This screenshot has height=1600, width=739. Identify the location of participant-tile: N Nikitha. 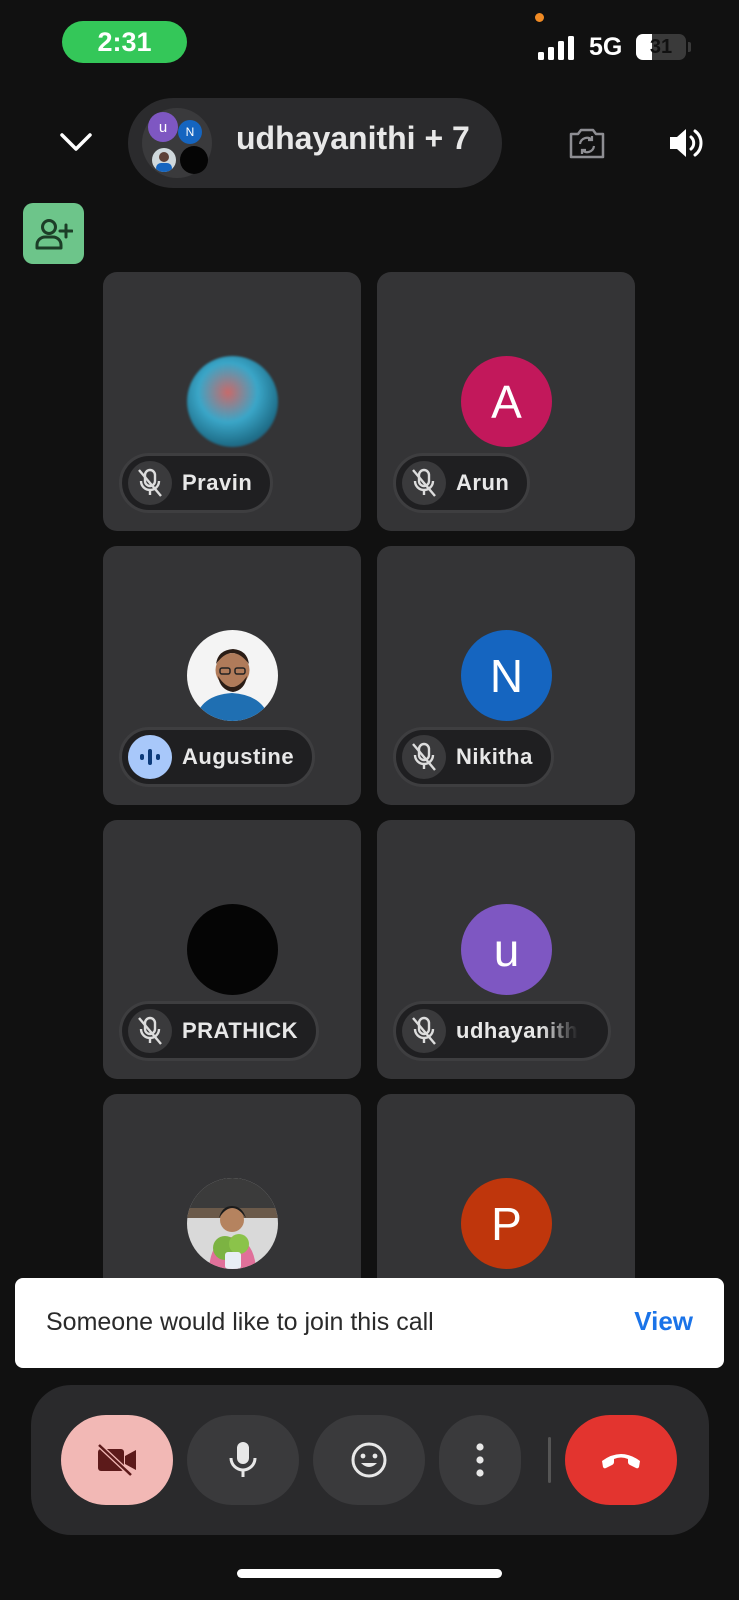
(506, 675).